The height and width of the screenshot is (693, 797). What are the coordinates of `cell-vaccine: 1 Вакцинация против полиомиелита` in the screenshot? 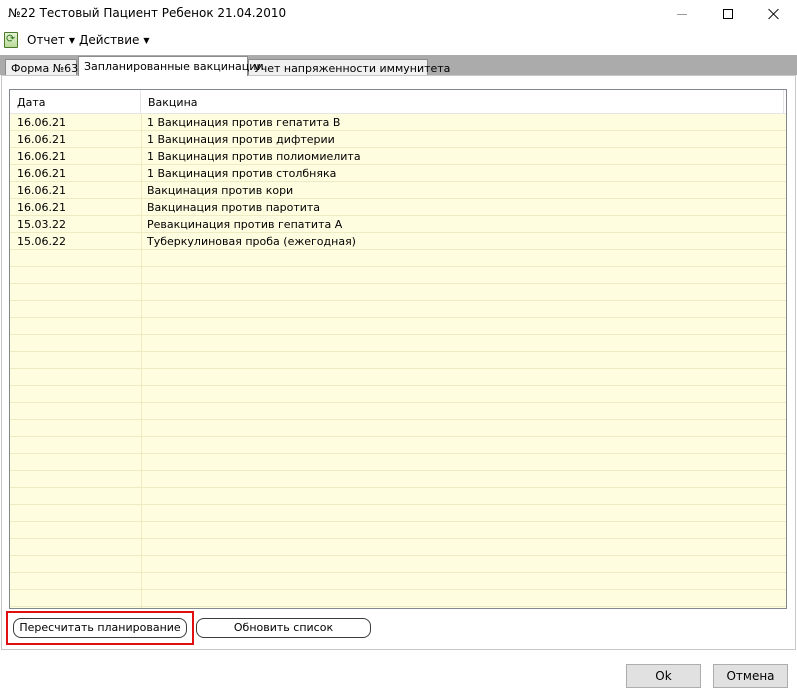 It's located at (254, 156).